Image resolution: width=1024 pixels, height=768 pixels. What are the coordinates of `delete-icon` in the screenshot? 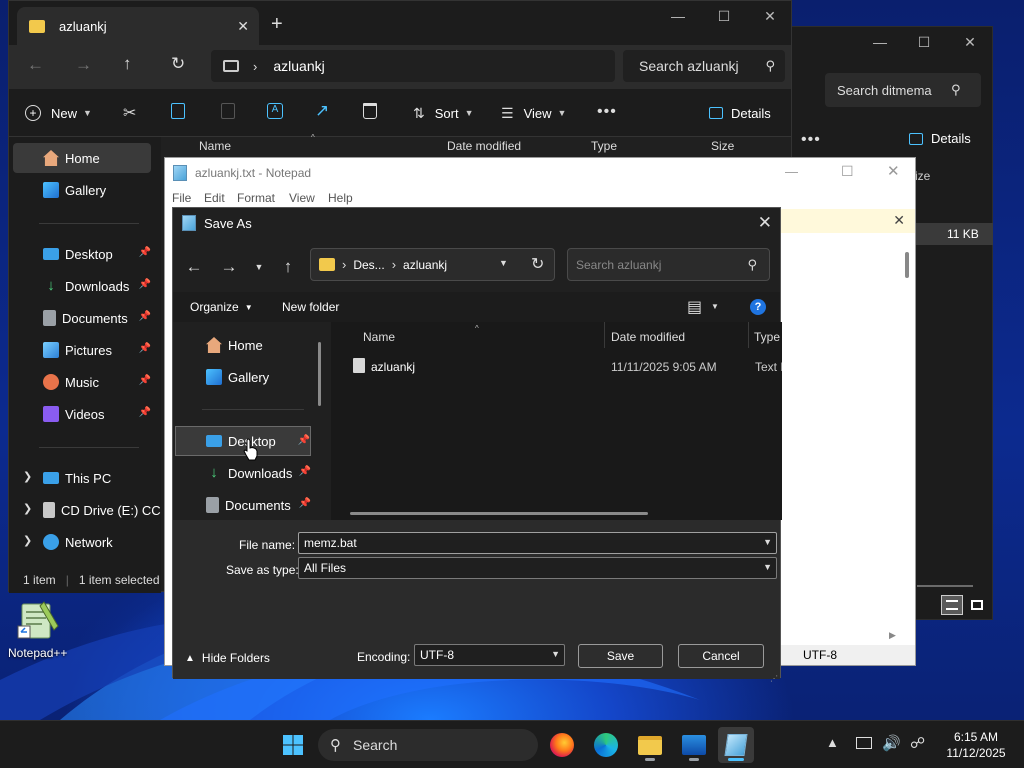 It's located at (370, 111).